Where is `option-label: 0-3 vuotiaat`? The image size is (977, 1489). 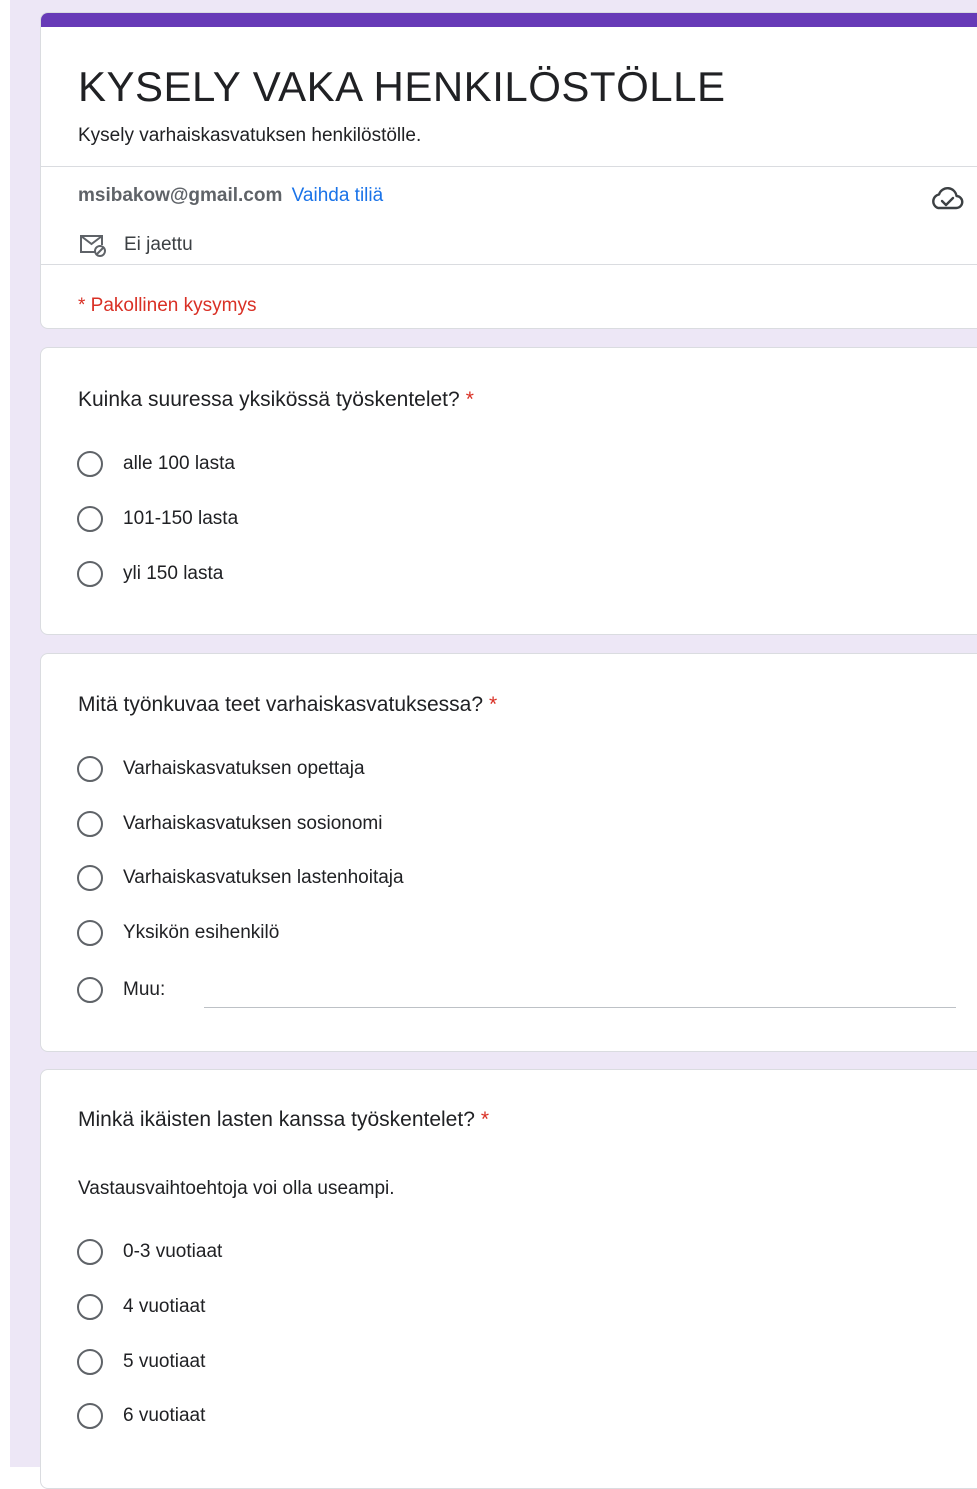
option-label: 0-3 vuotiaat is located at coordinates (173, 1251).